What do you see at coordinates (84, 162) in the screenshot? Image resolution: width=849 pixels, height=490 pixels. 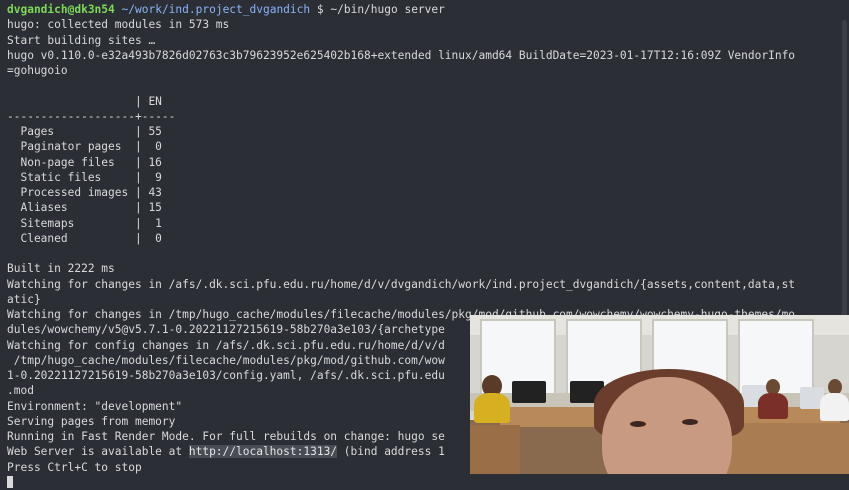 I see `stats-table-row: Non-page files | 16` at bounding box center [84, 162].